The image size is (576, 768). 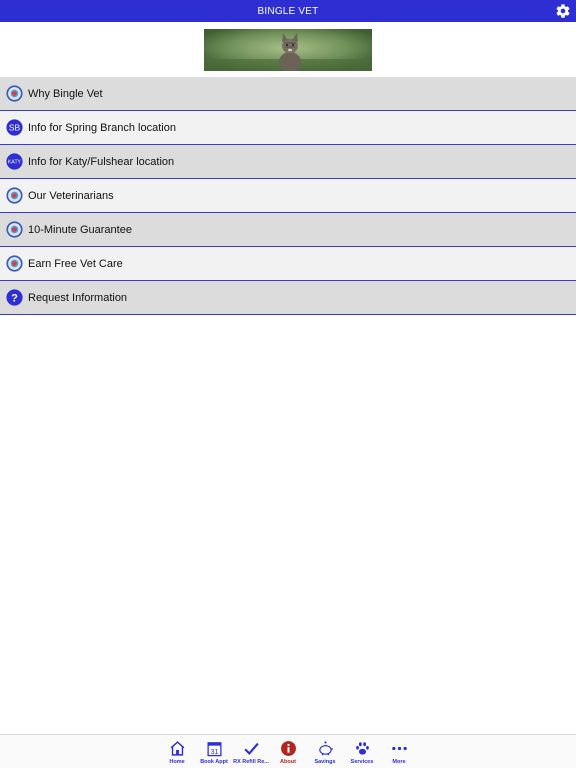 I want to click on menu-item-label: Info for Katy/Fulshear location, so click(x=101, y=161).